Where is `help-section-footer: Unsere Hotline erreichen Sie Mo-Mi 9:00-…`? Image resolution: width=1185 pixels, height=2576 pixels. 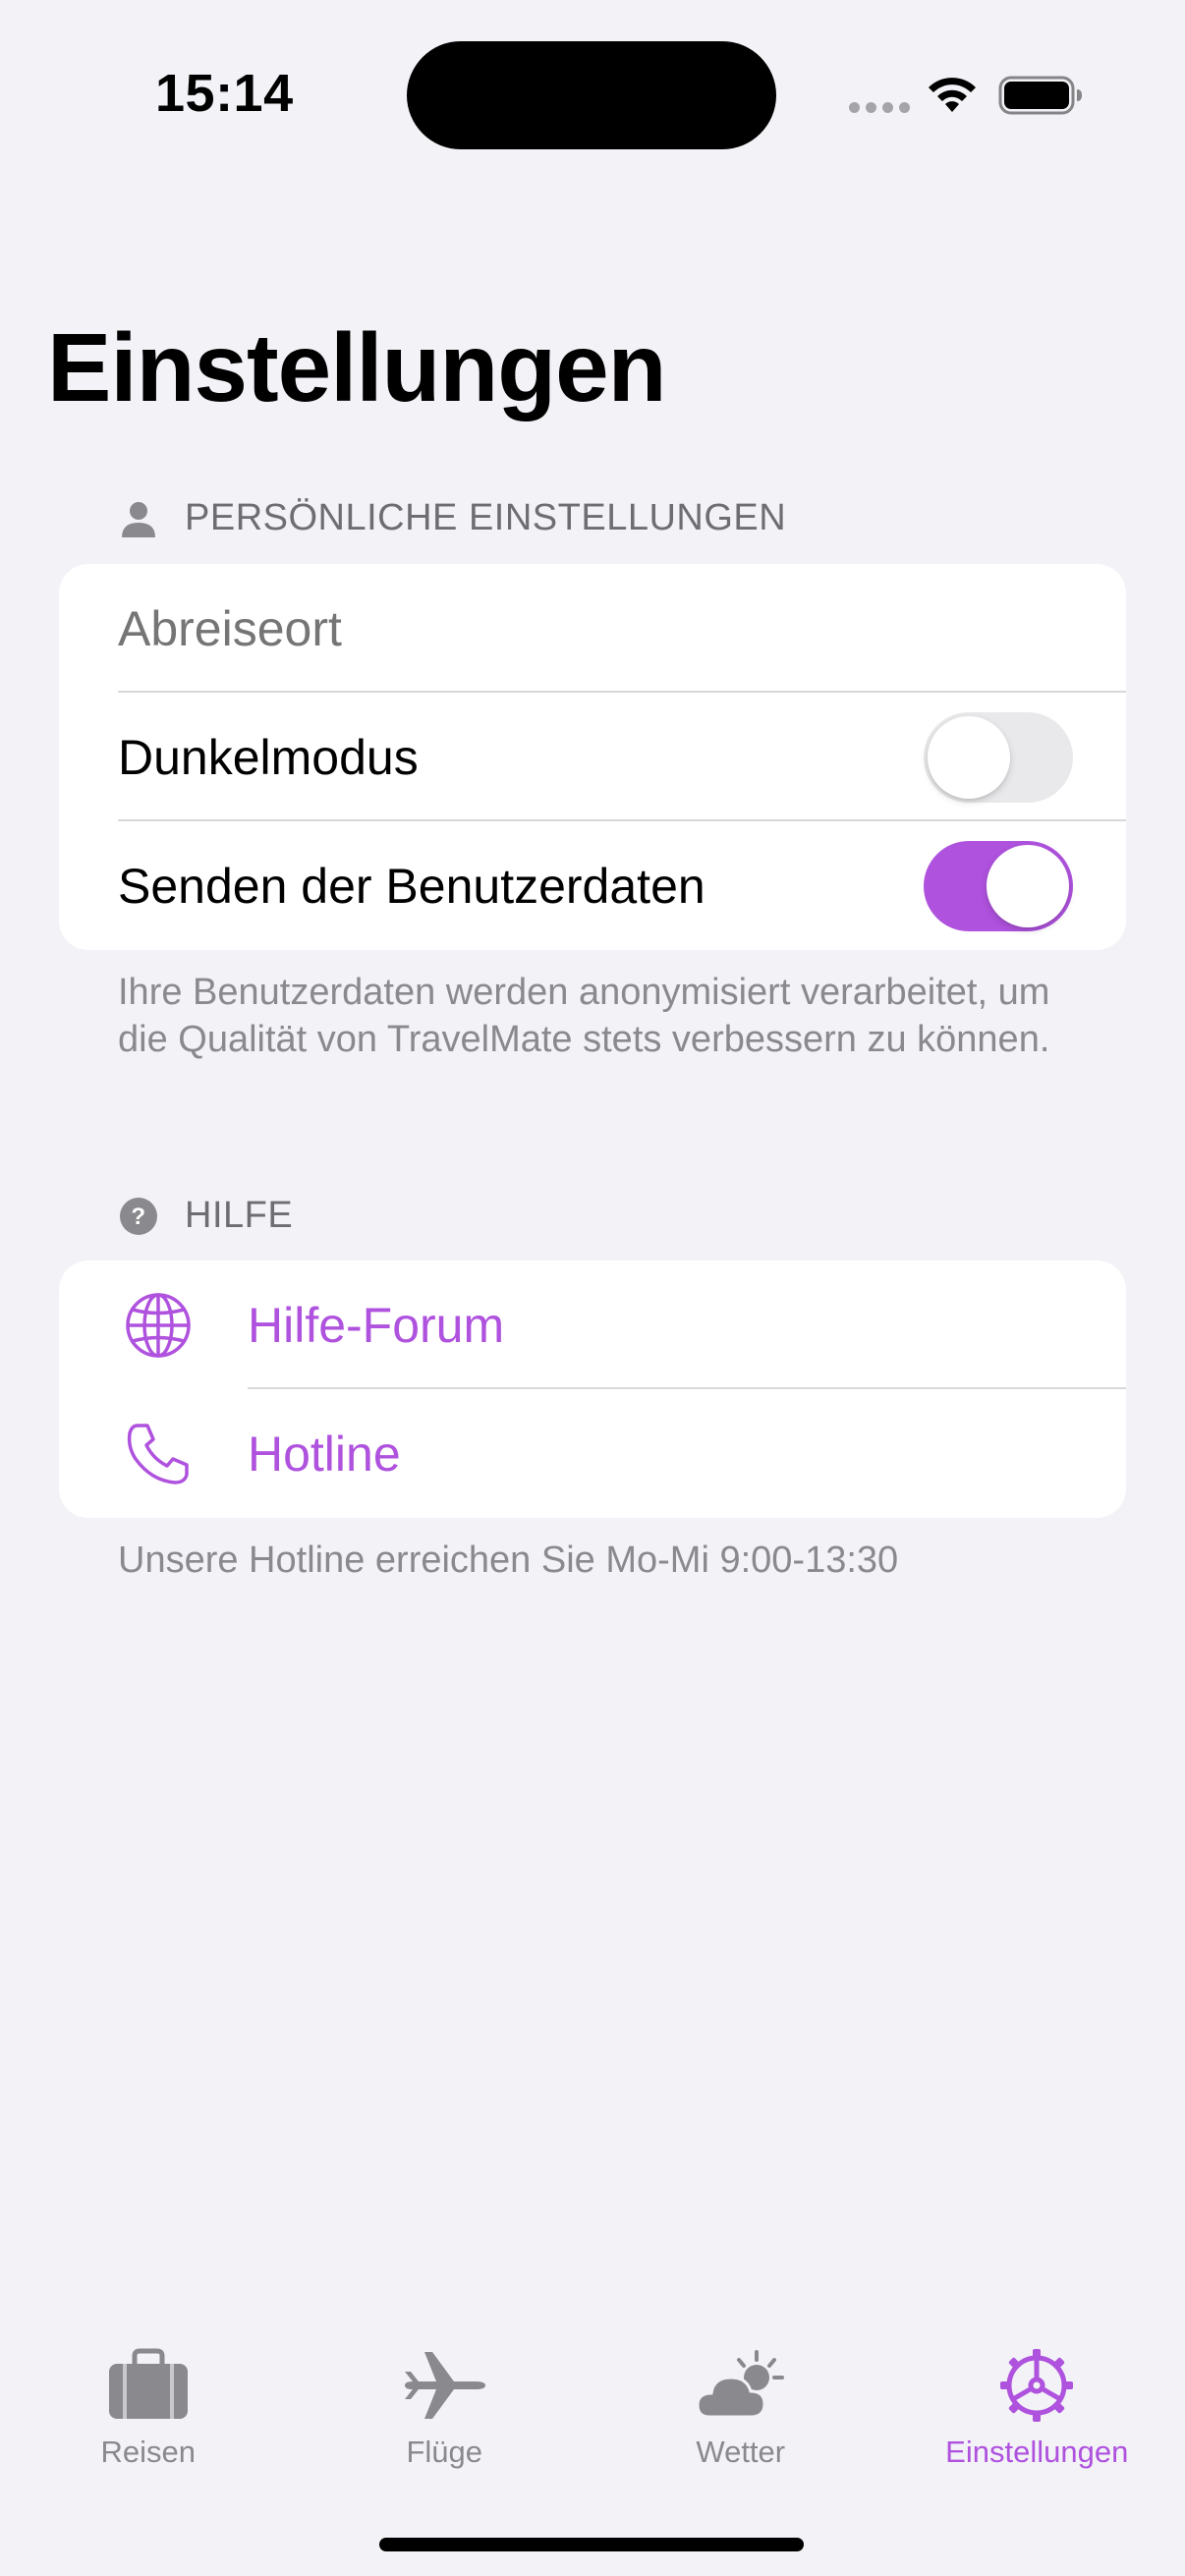
help-section-footer: Unsere Hotline erreichen Sie Mo-Mi 9:00-… is located at coordinates (509, 1560).